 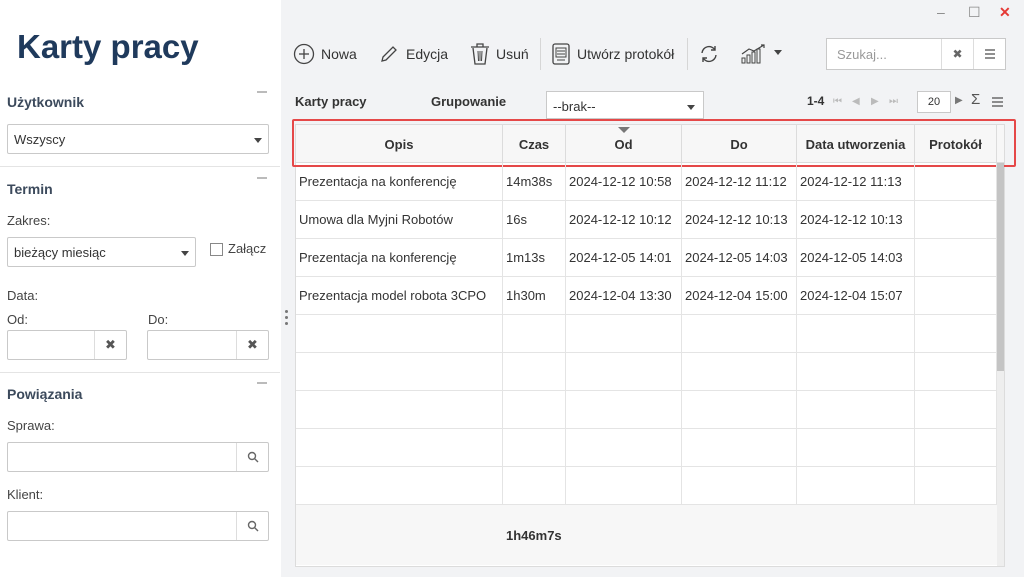 What do you see at coordinates (60, 252) in the screenshot?
I see `range-select-value: bieżący miesiąc` at bounding box center [60, 252].